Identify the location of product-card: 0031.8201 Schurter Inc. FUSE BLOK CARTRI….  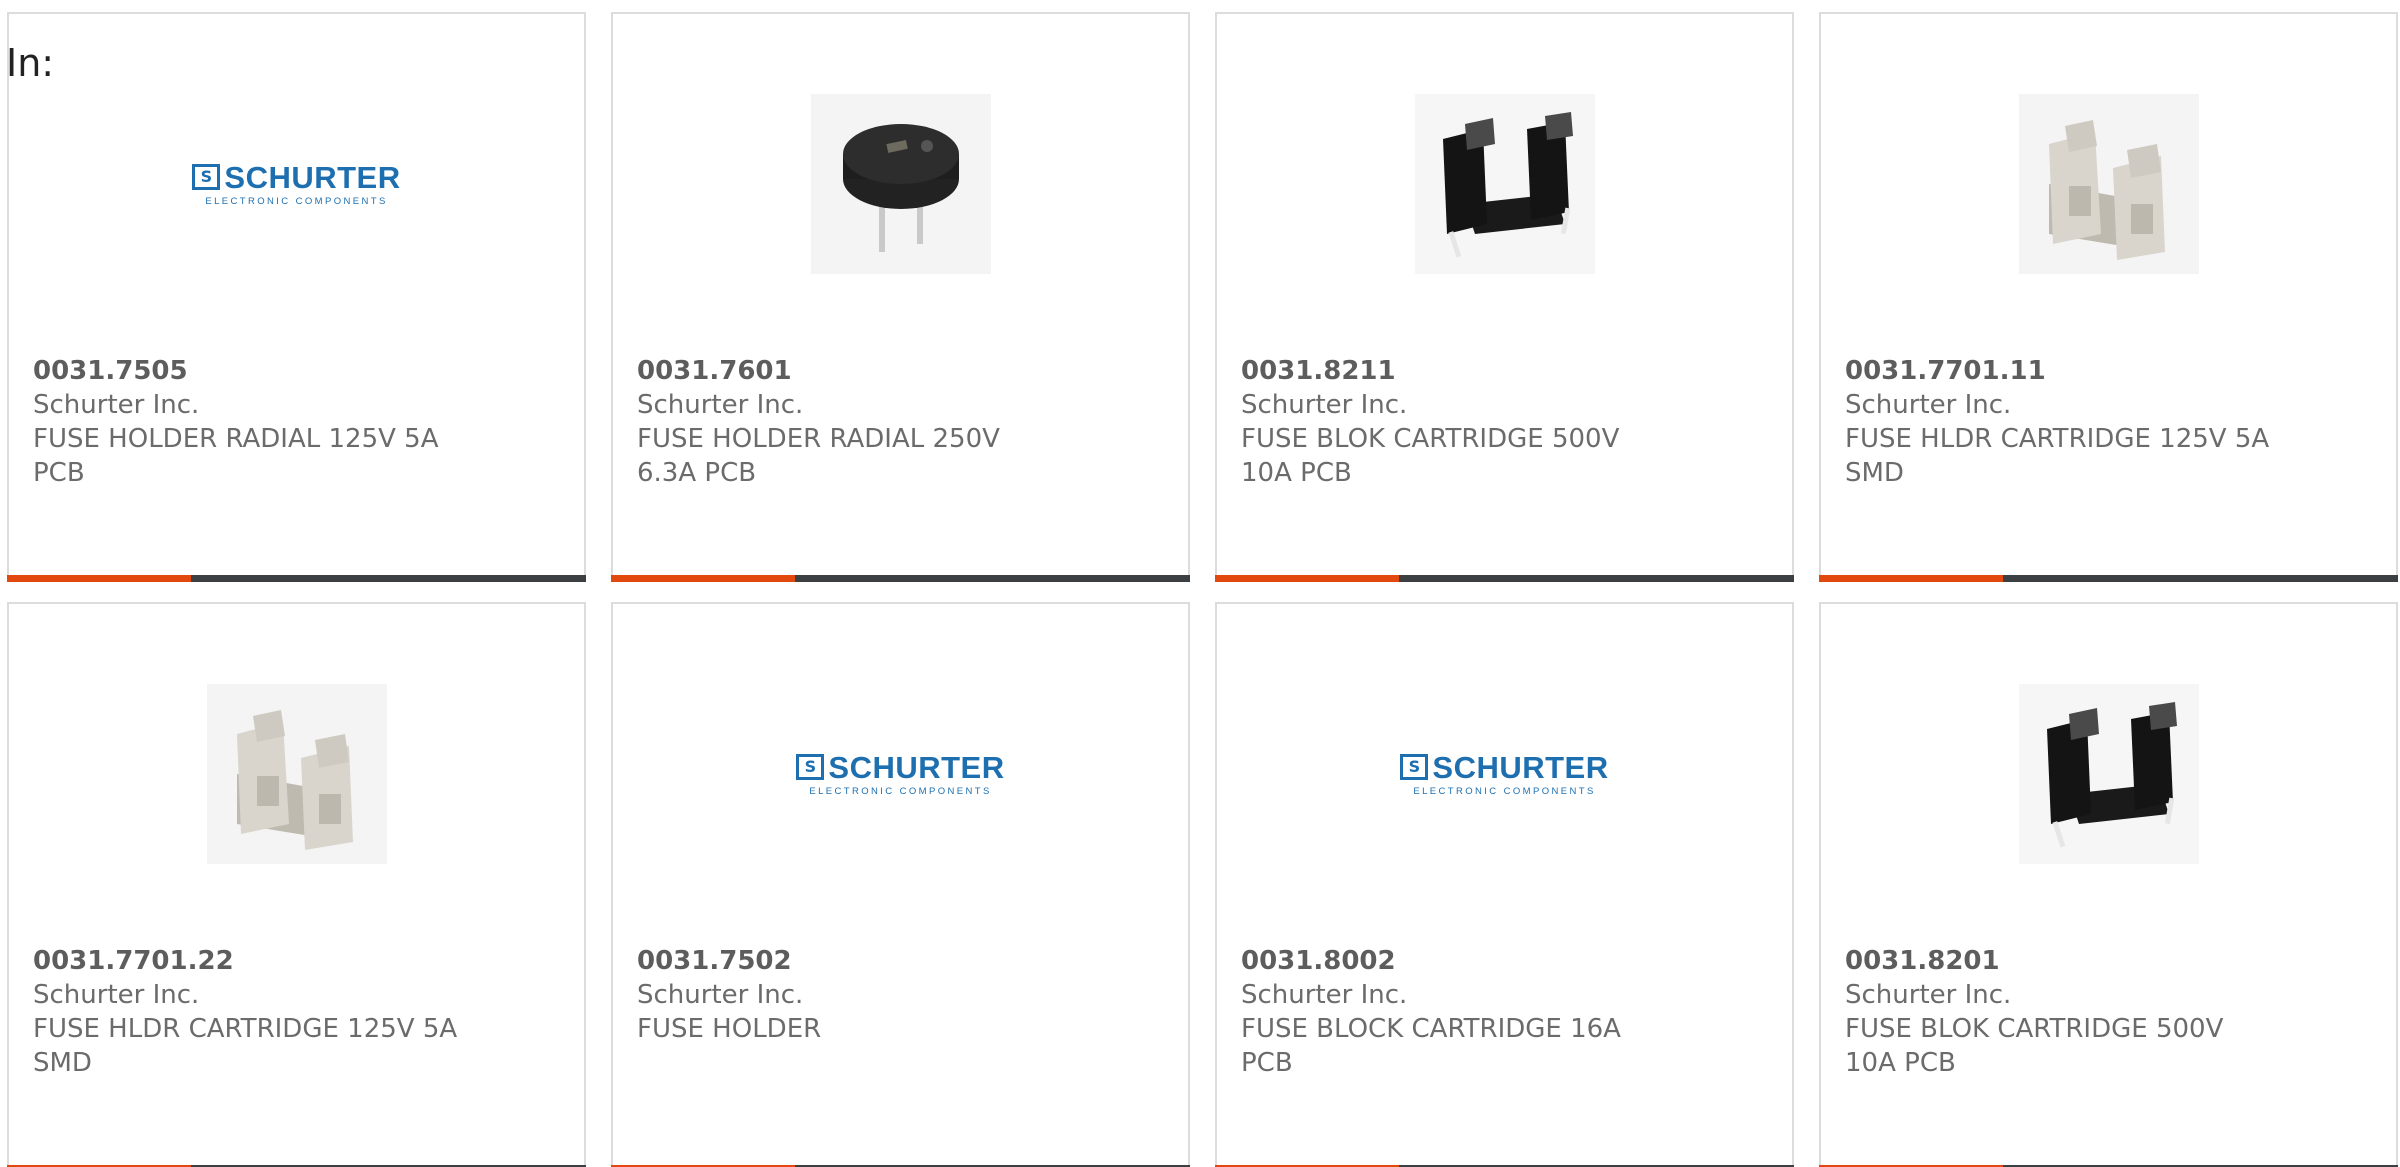
(2108, 884).